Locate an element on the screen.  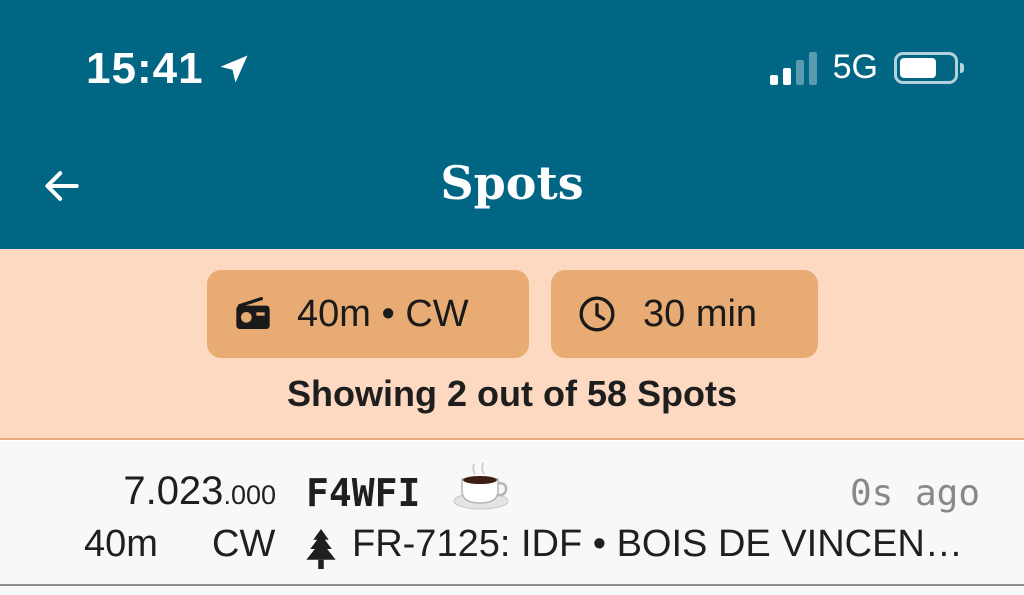
status-bar-time: 15:41 is located at coordinates (169, 69).